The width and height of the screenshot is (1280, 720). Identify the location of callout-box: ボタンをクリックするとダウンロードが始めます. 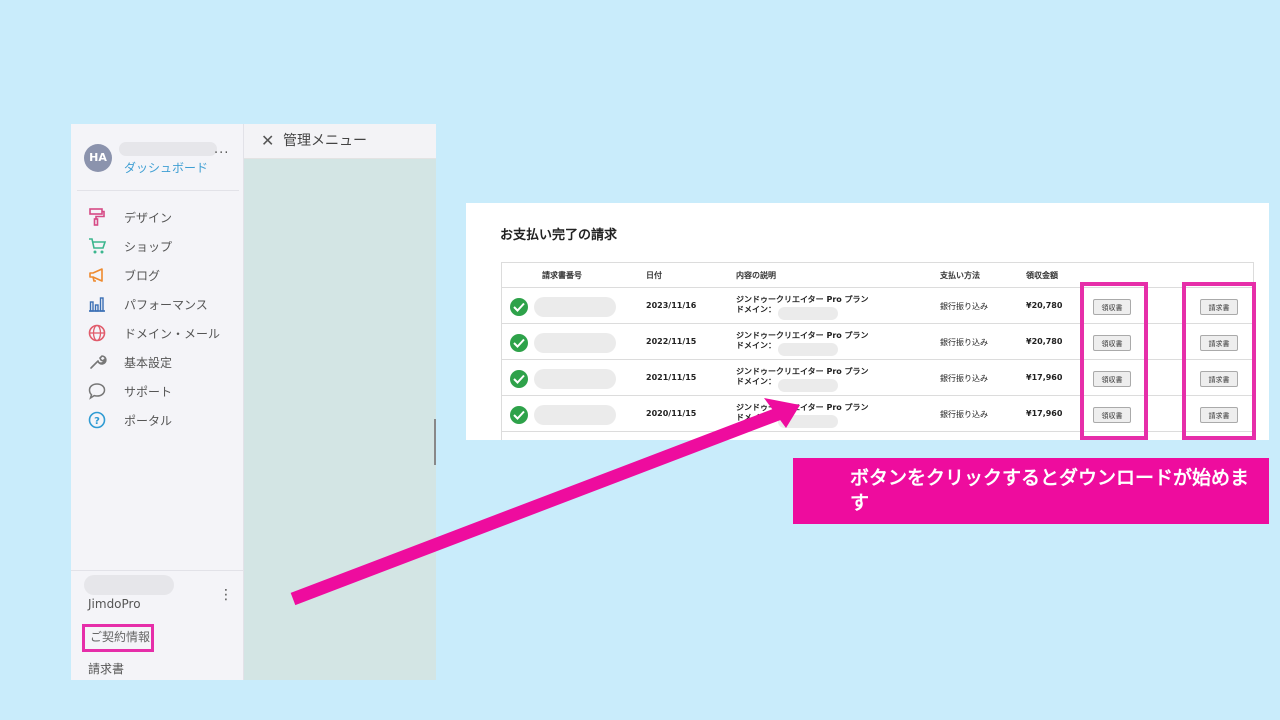
(1031, 491).